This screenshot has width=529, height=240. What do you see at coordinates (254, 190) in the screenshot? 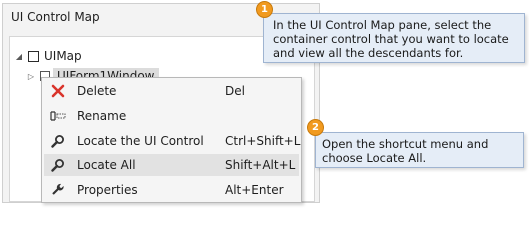
I see `menu-item-shortcut: Alt+Enter` at bounding box center [254, 190].